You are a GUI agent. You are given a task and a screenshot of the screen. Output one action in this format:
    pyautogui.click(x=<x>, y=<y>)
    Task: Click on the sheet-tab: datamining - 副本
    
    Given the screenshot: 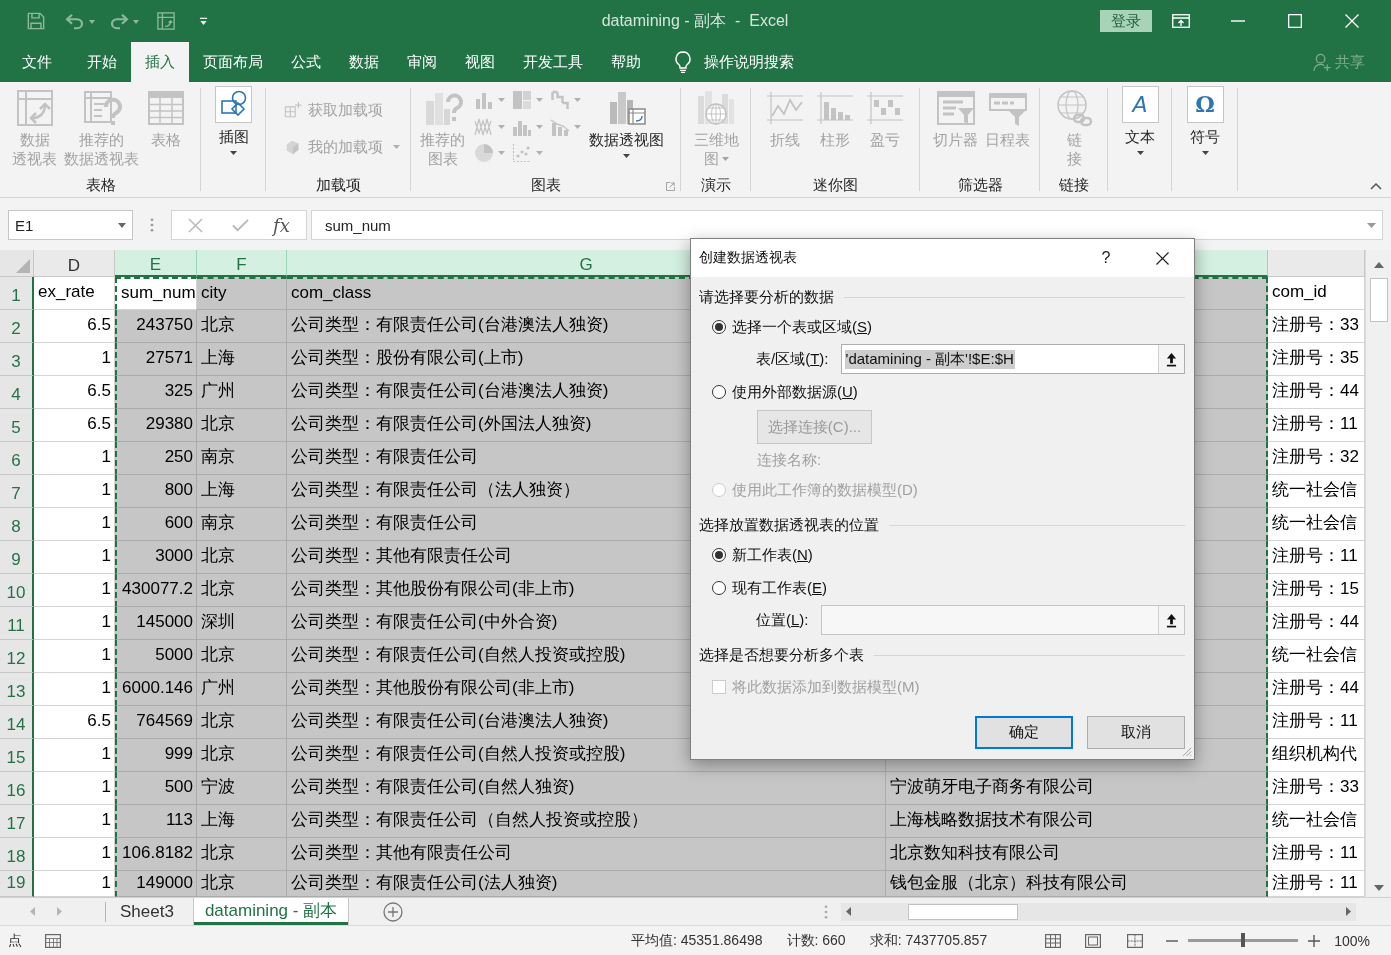 What is the action you would take?
    pyautogui.click(x=271, y=911)
    